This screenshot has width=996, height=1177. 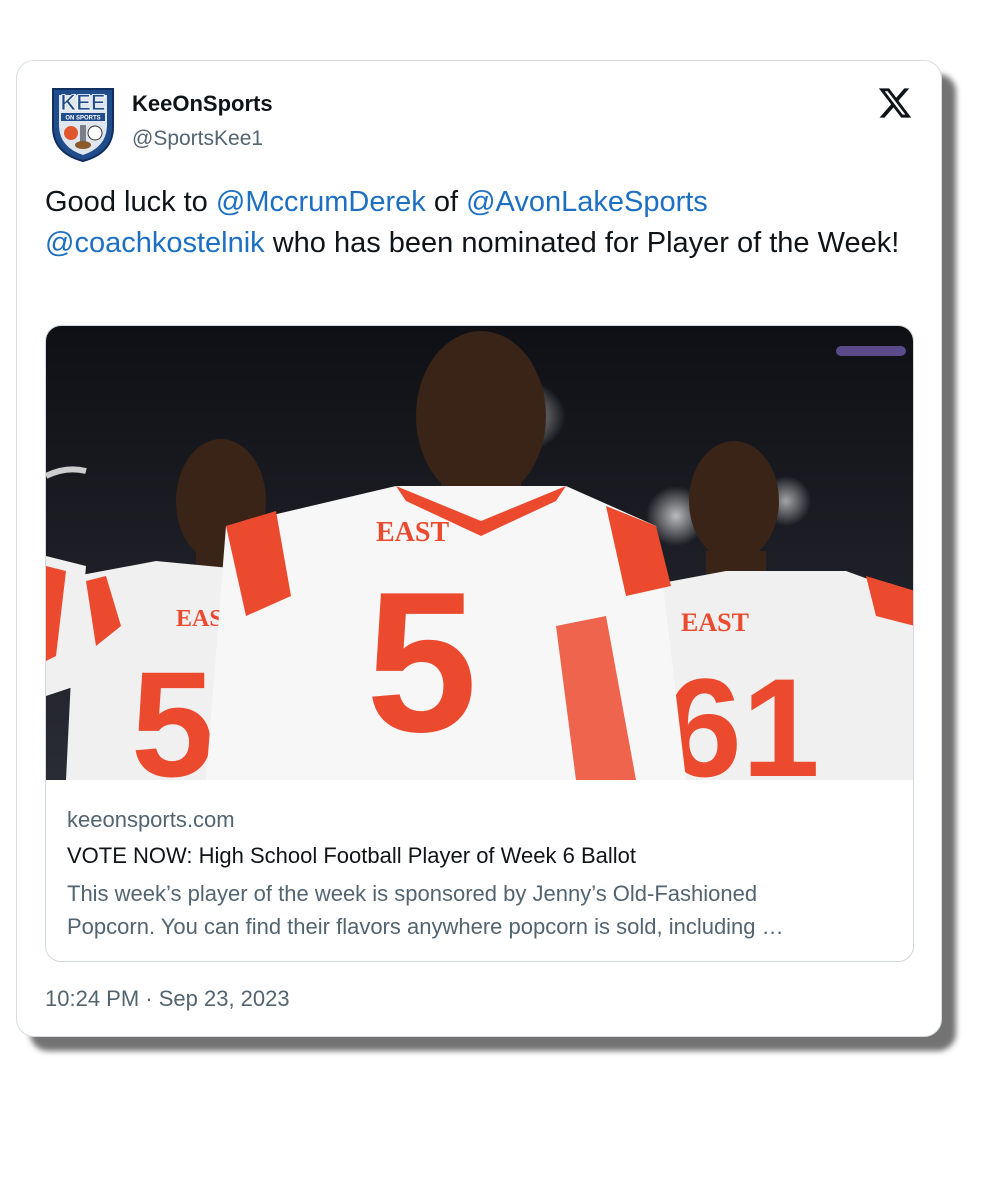 What do you see at coordinates (202, 104) in the screenshot?
I see `display-name: KeeOnSports` at bounding box center [202, 104].